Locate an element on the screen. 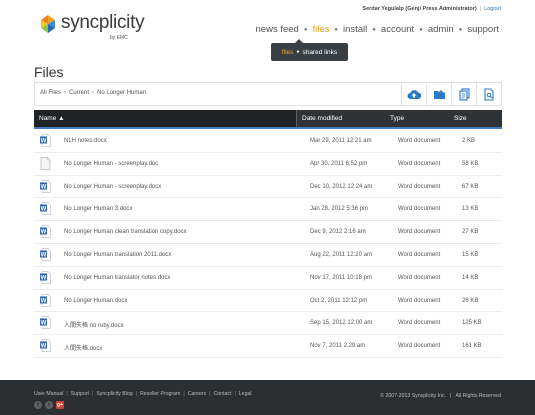  file-date: Jan 28, 2012 5:36 pm is located at coordinates (339, 209).